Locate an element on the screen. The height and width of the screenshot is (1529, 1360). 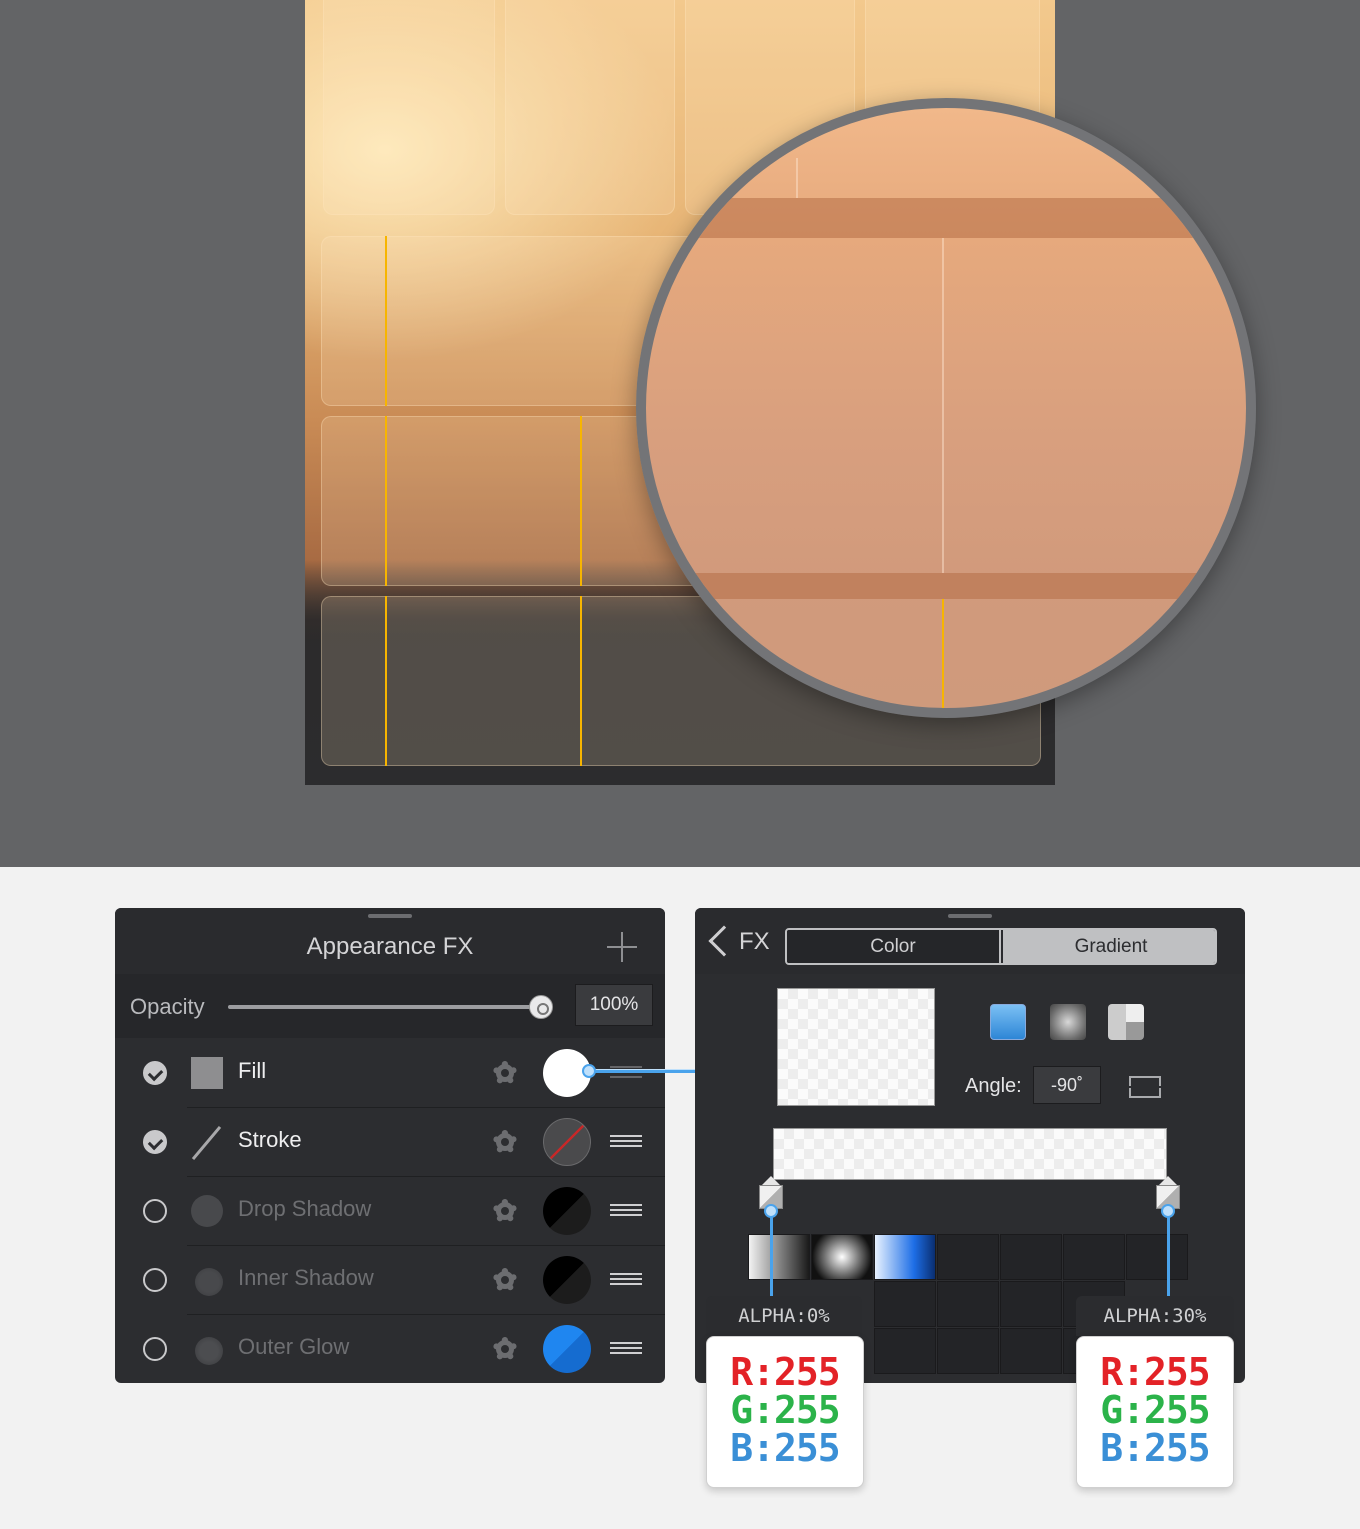
preset-linear-gray is located at coordinates (779, 1257).